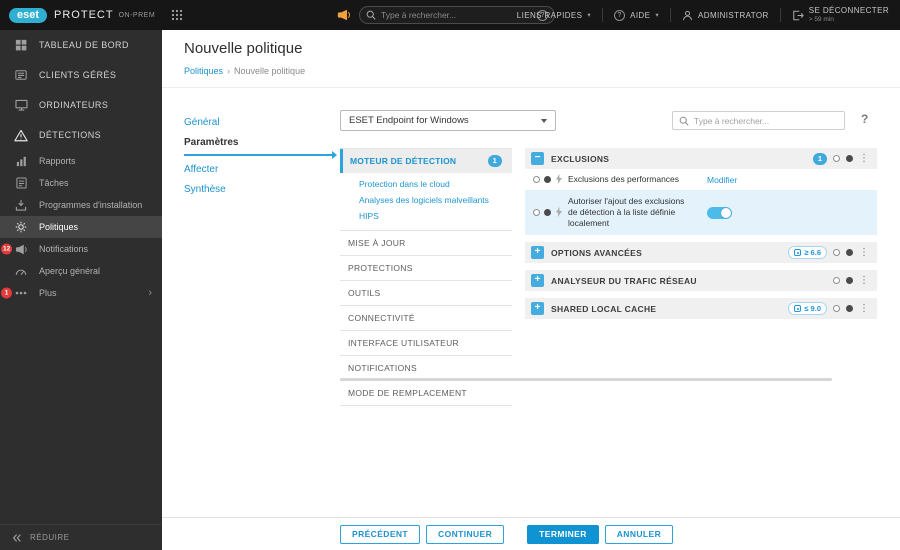 The image size is (900, 550). What do you see at coordinates (701, 253) in the screenshot?
I see `section-options-avancees-header: + OPTIONS AVANCÉES ≥ 6.6 ⋮` at bounding box center [701, 253].